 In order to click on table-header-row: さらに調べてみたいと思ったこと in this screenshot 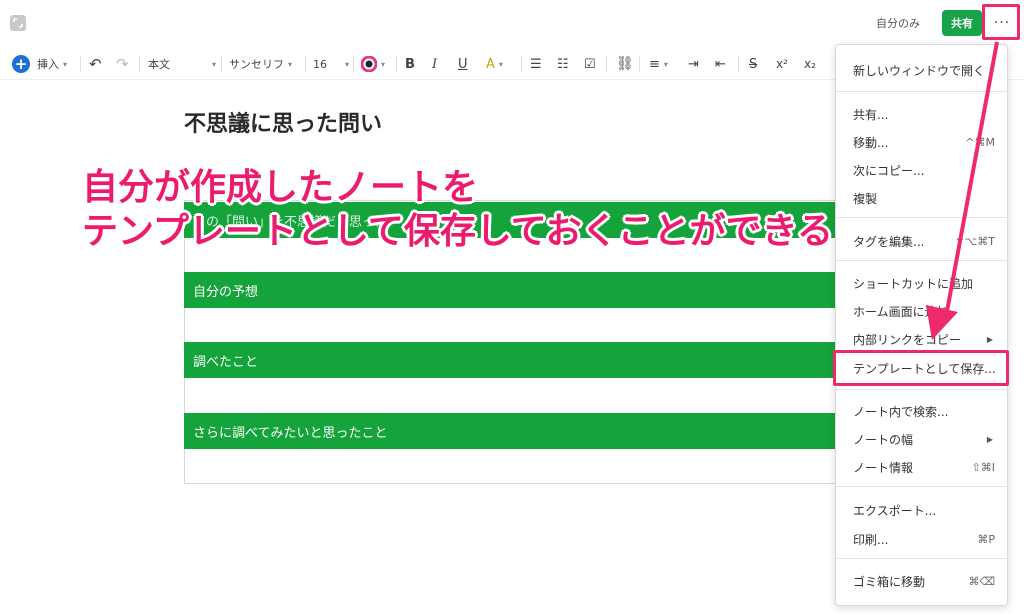, I will do `click(510, 431)`.